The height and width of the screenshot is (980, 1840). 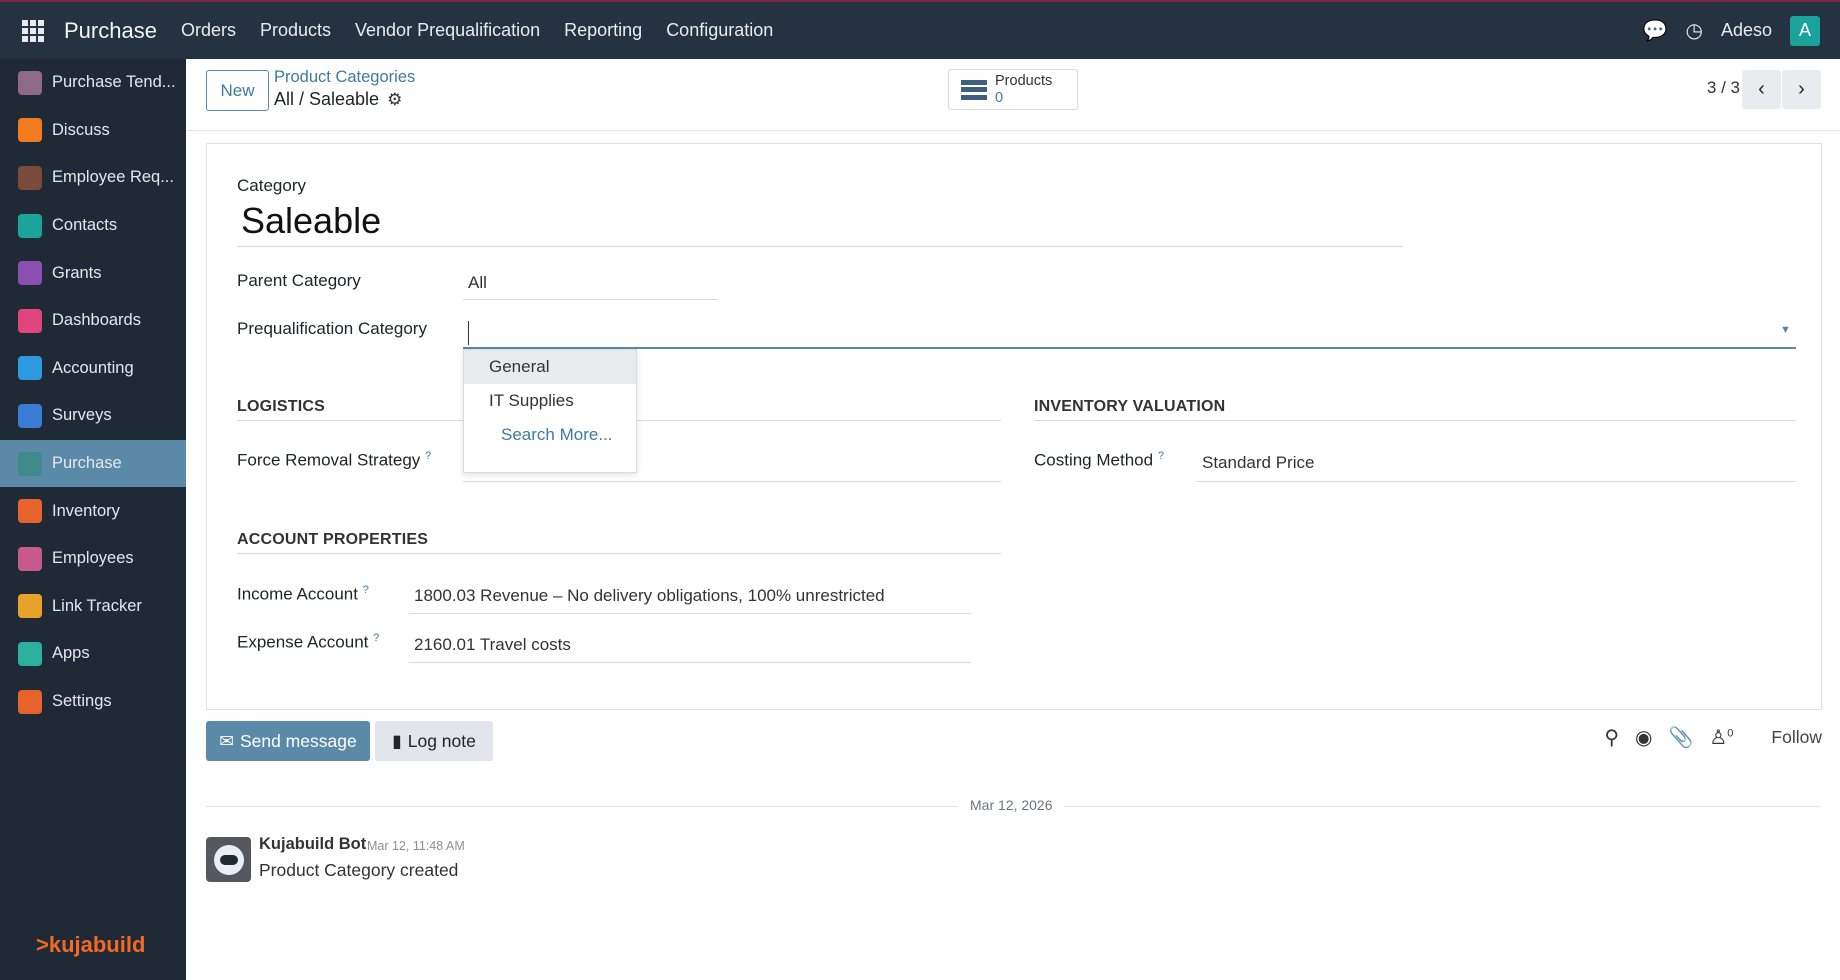 I want to click on kujabuild-logo: >kujabuild, so click(x=91, y=944).